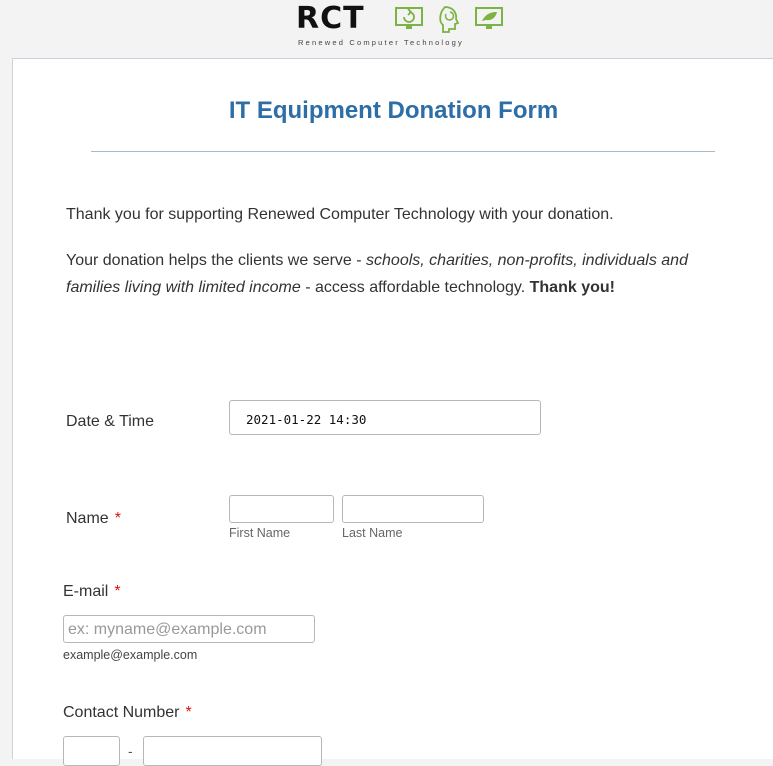 The width and height of the screenshot is (773, 766). I want to click on phone-number-input, so click(232, 751).